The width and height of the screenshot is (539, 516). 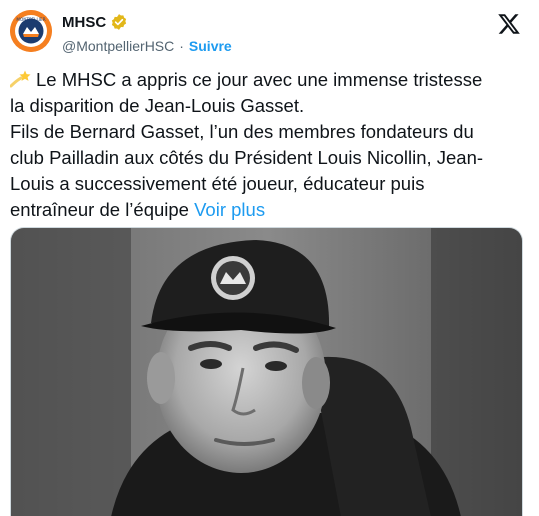 I want to click on author-name-row: MHSC, so click(x=147, y=22).